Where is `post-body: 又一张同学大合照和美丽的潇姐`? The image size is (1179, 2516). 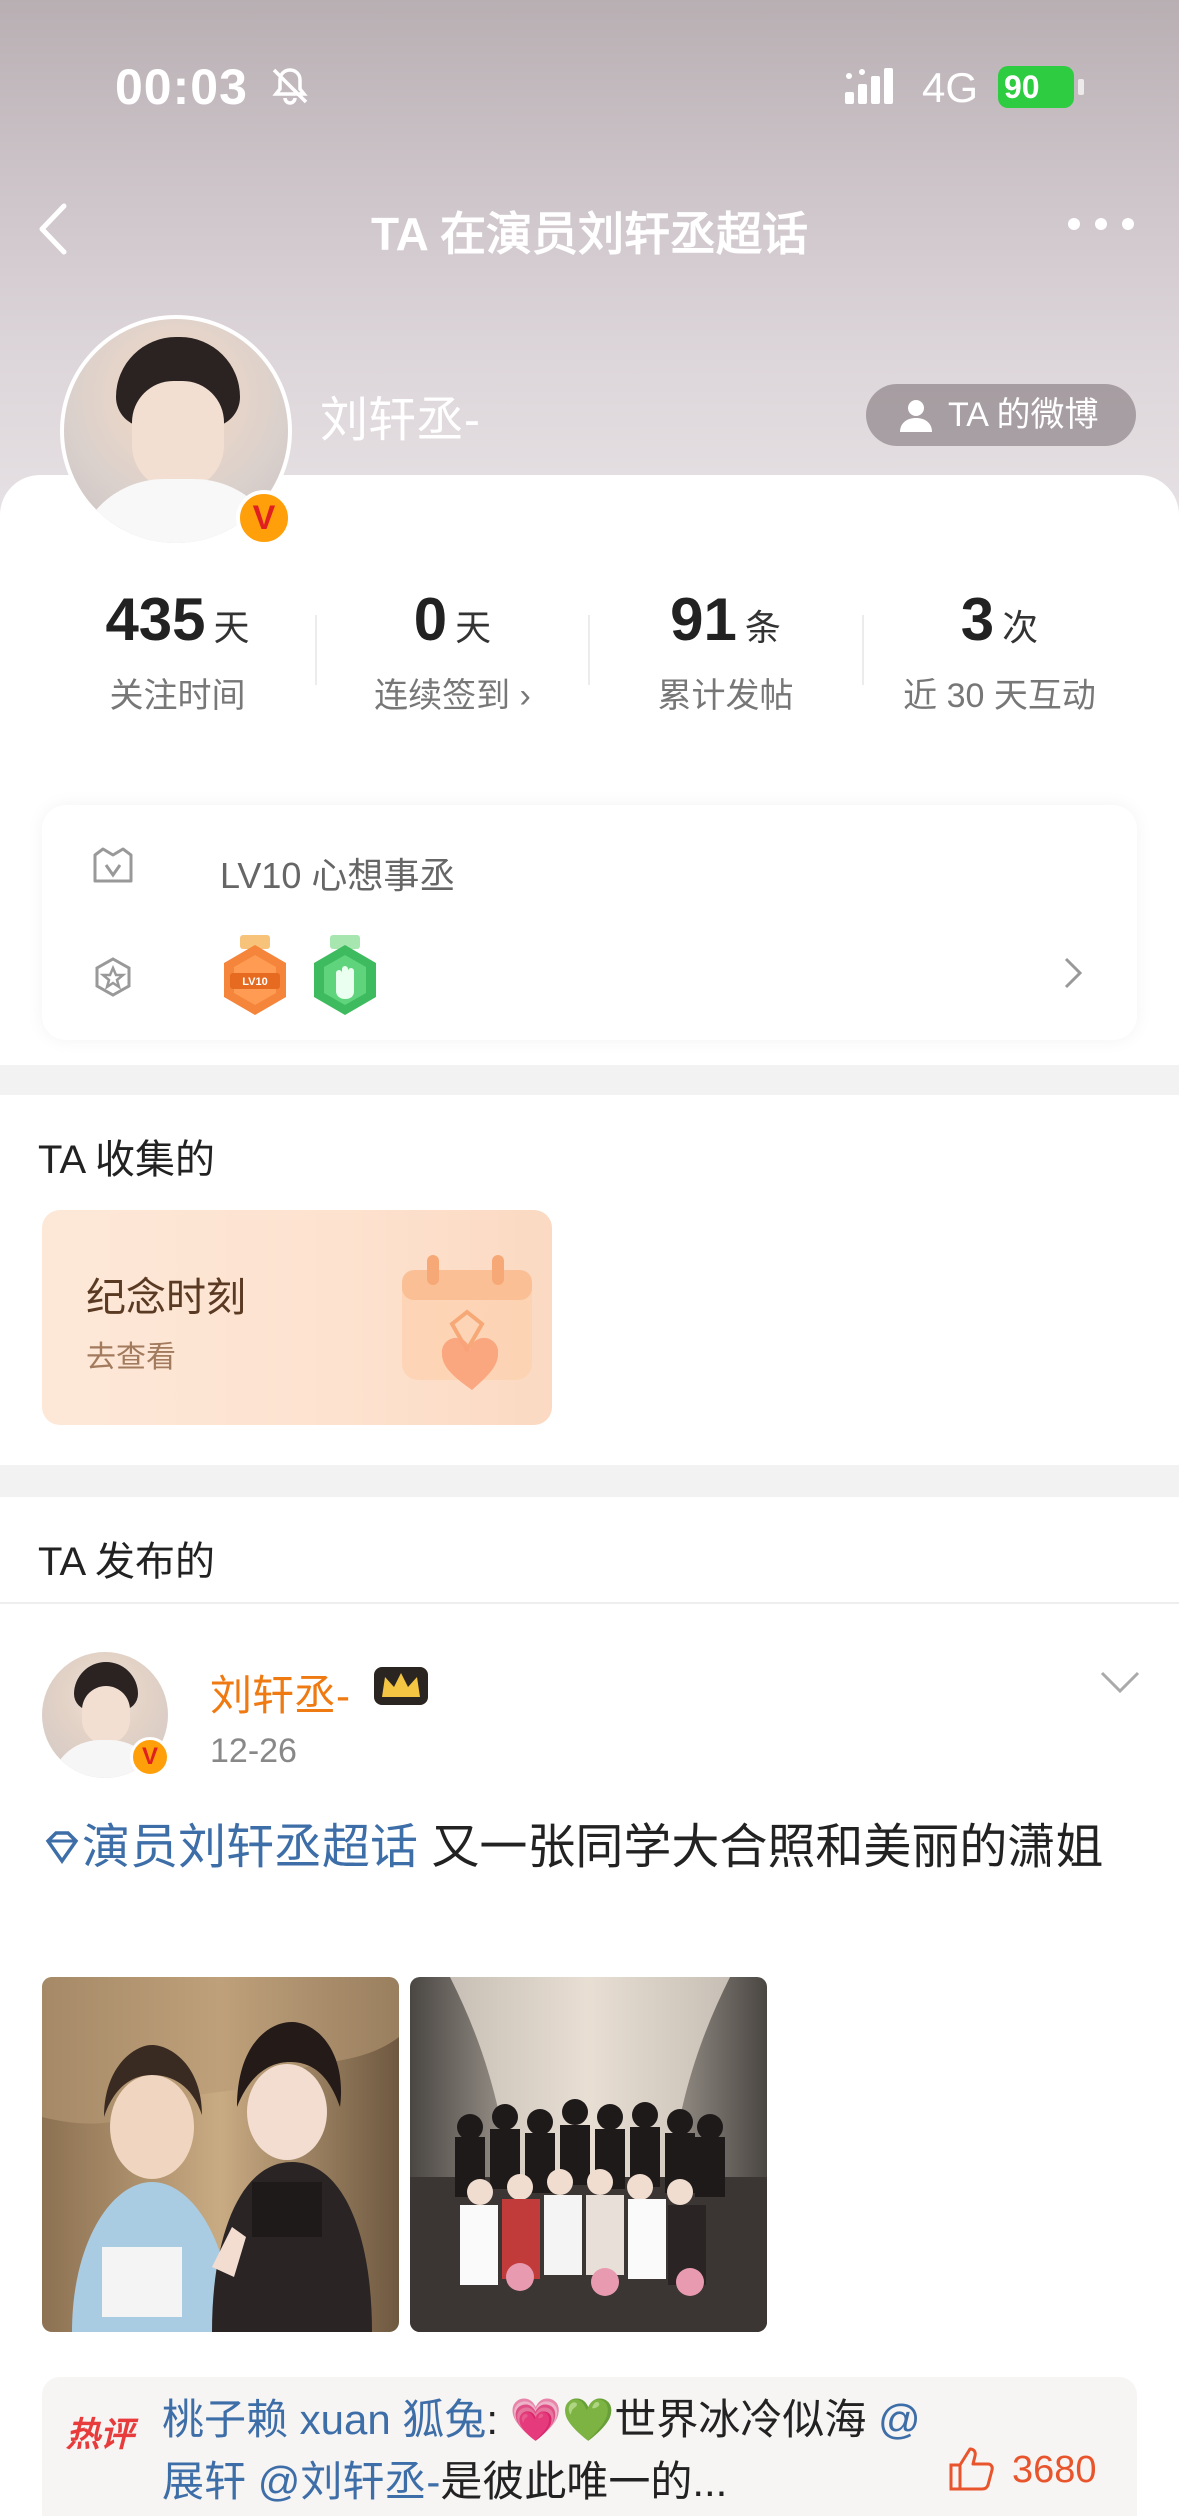
post-body: 又一张同学大合照和美丽的潇姐 is located at coordinates (761, 1847).